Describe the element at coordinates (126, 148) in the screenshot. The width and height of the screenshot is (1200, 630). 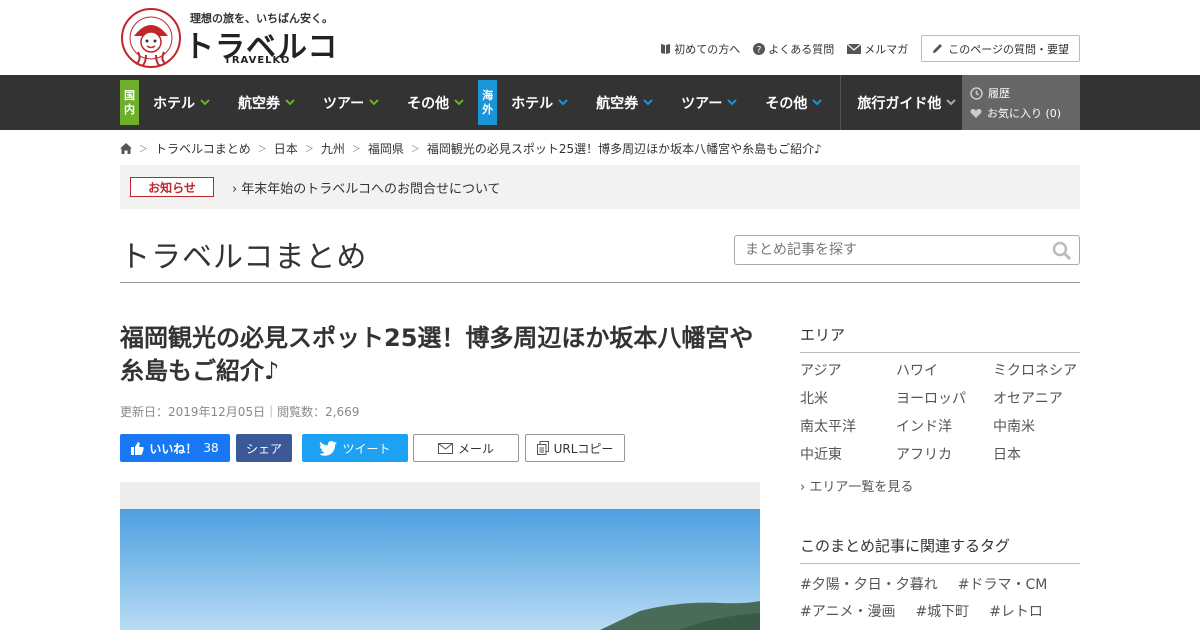
I see `home-icon` at that location.